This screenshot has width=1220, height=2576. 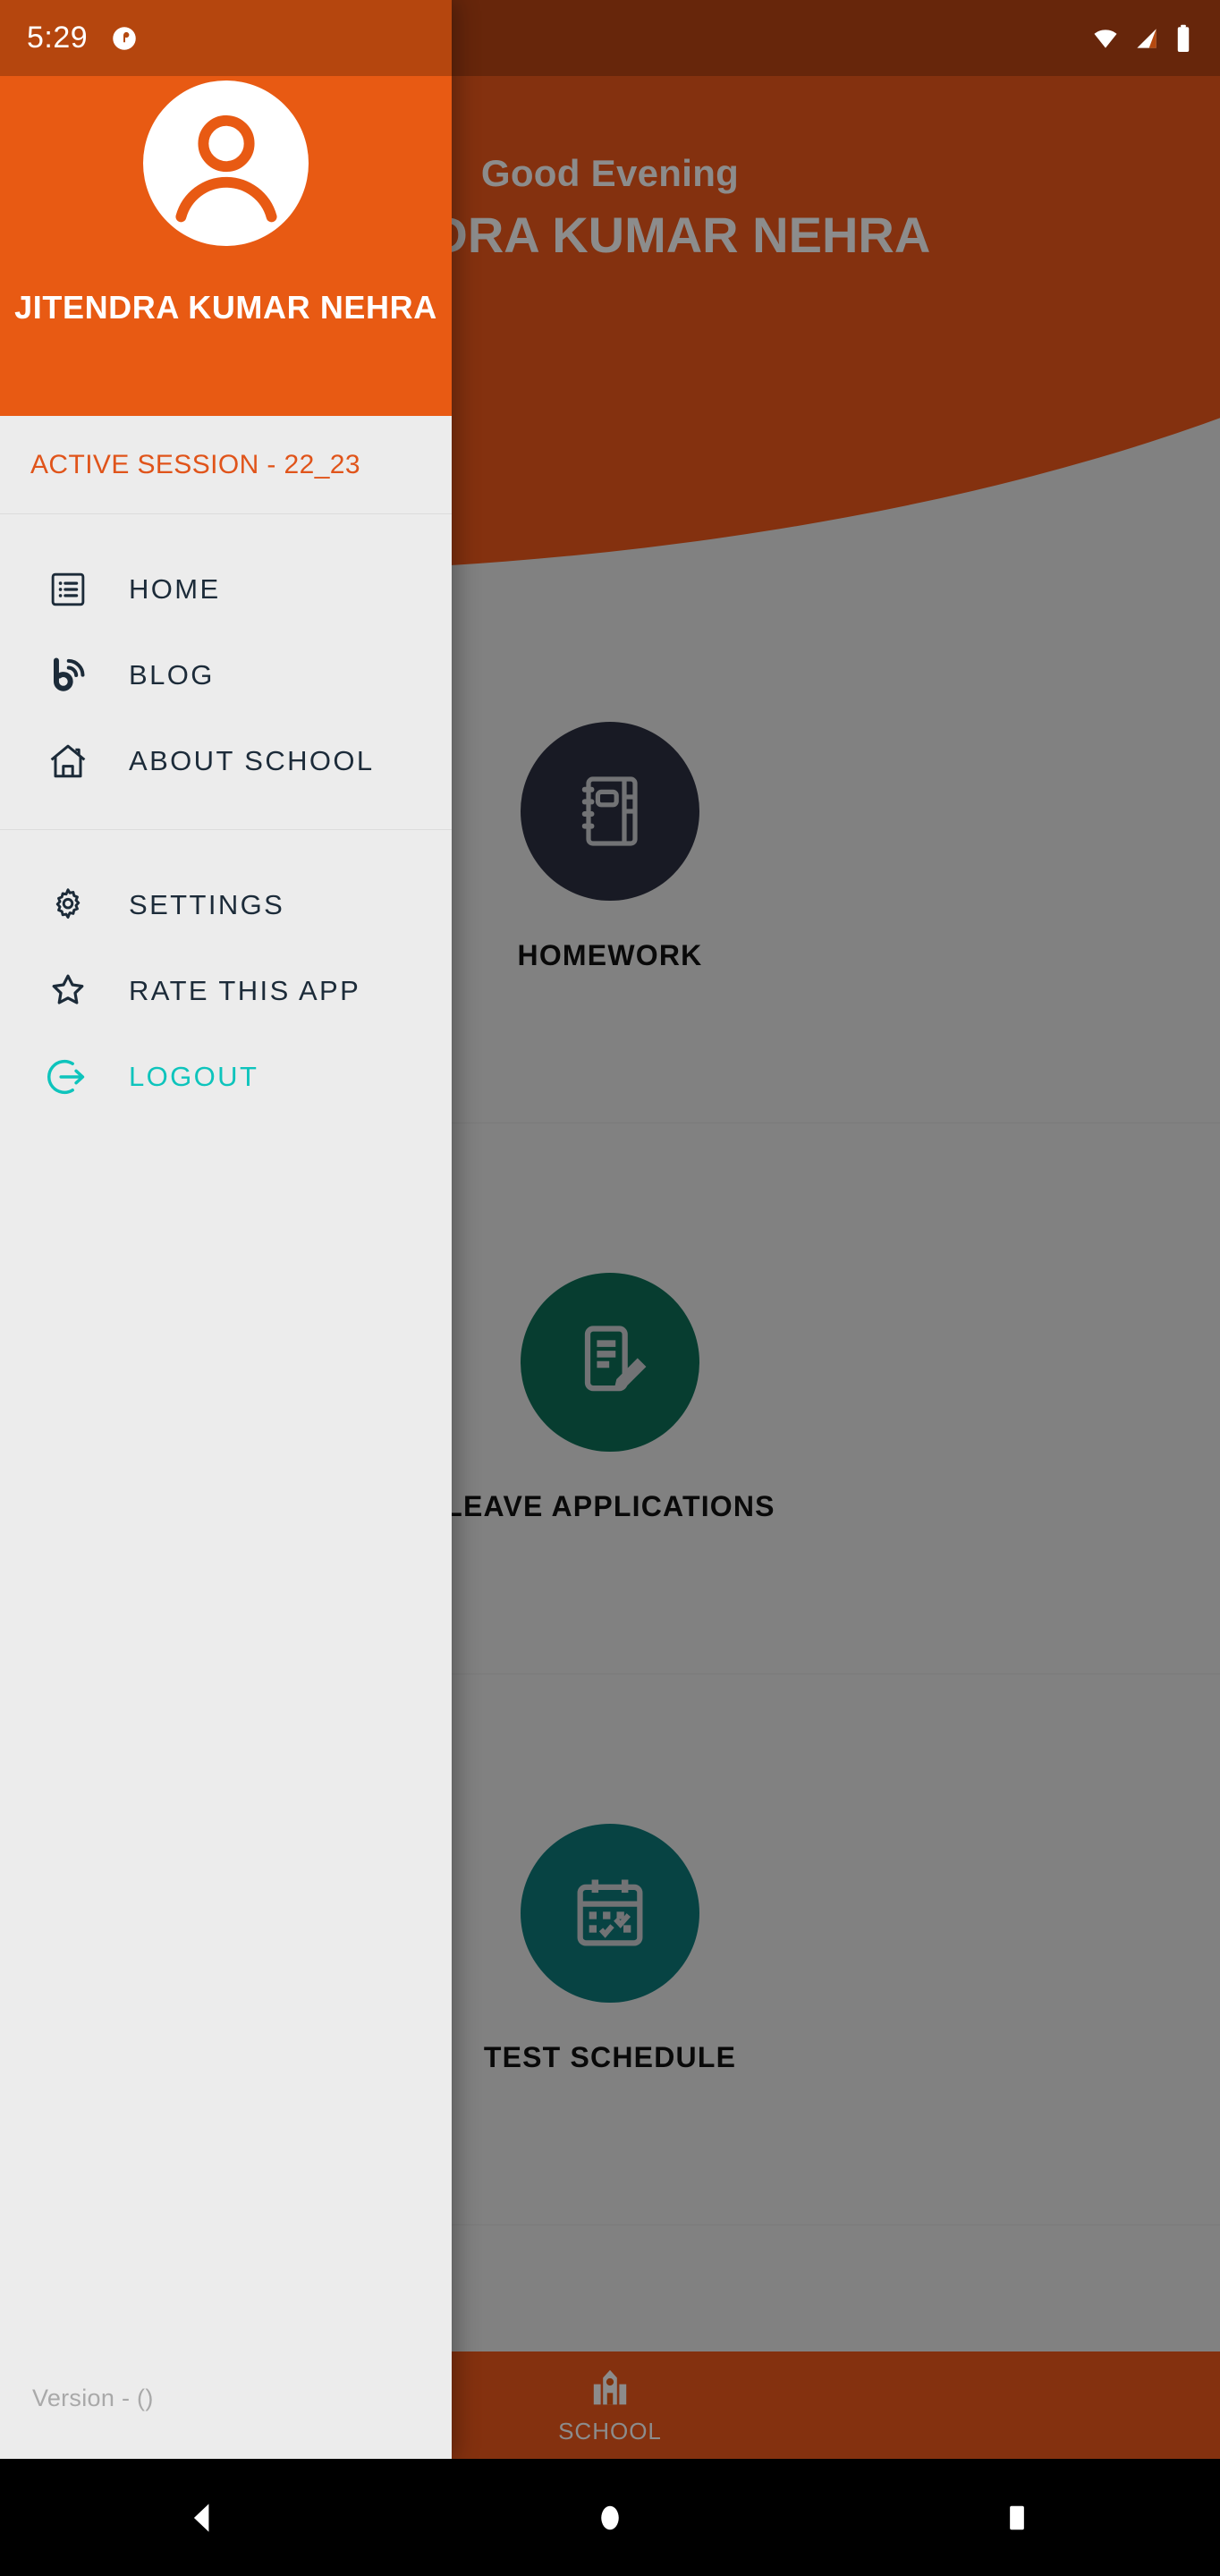 I want to click on android-navigation-bar, so click(x=610, y=2517).